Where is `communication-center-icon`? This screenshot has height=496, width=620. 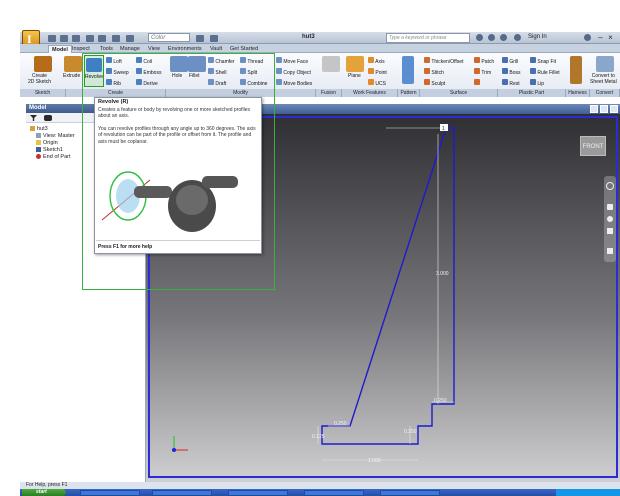 communication-center-icon is located at coordinates (491, 37).